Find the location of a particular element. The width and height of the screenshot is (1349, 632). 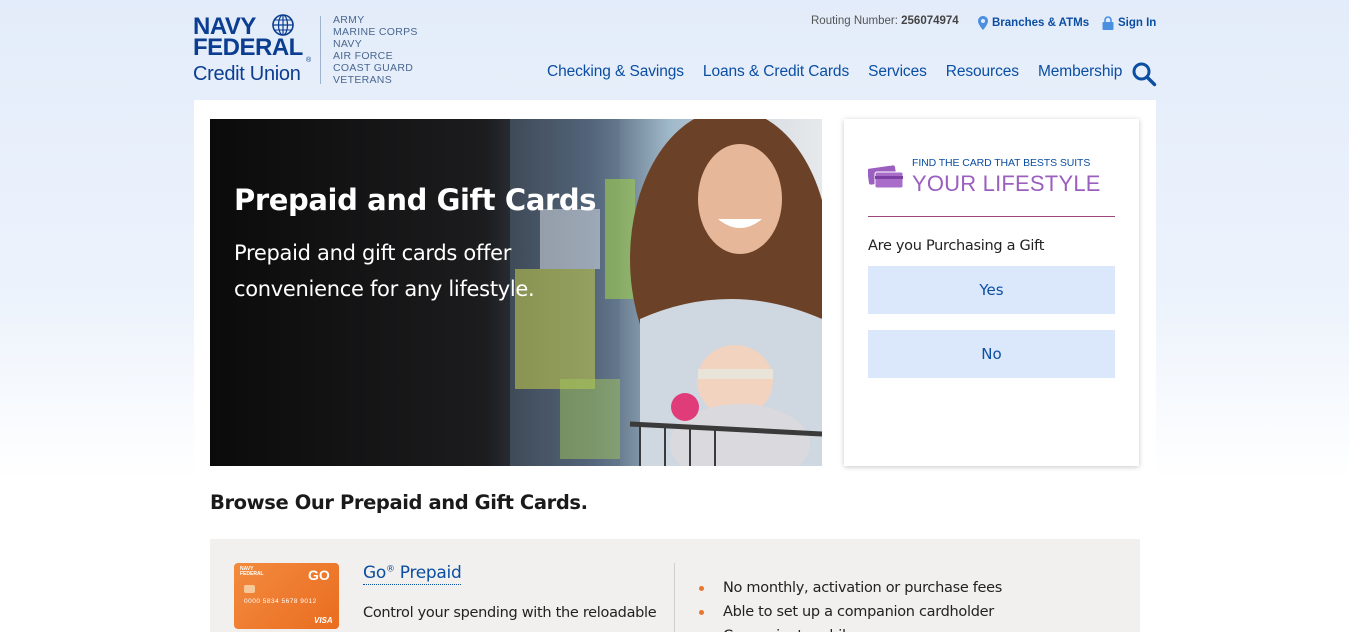

logo-registered-mark: ® is located at coordinates (309, 60).